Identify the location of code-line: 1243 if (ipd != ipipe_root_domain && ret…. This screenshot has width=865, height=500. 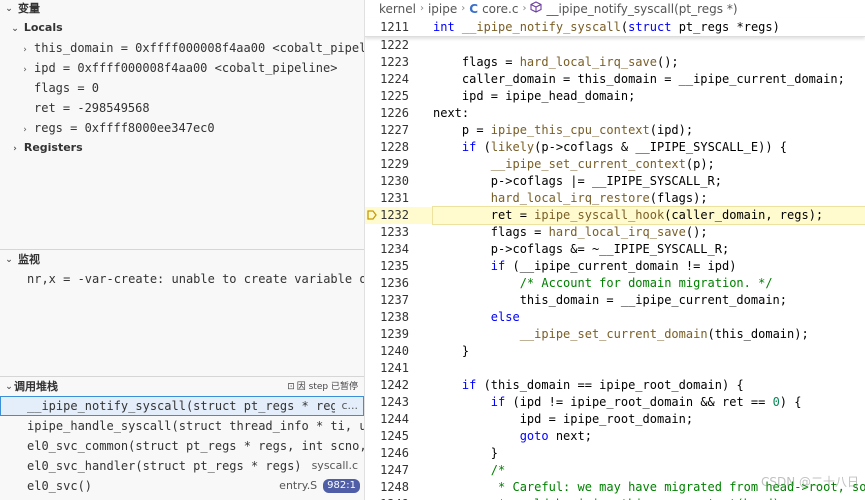
(615, 402).